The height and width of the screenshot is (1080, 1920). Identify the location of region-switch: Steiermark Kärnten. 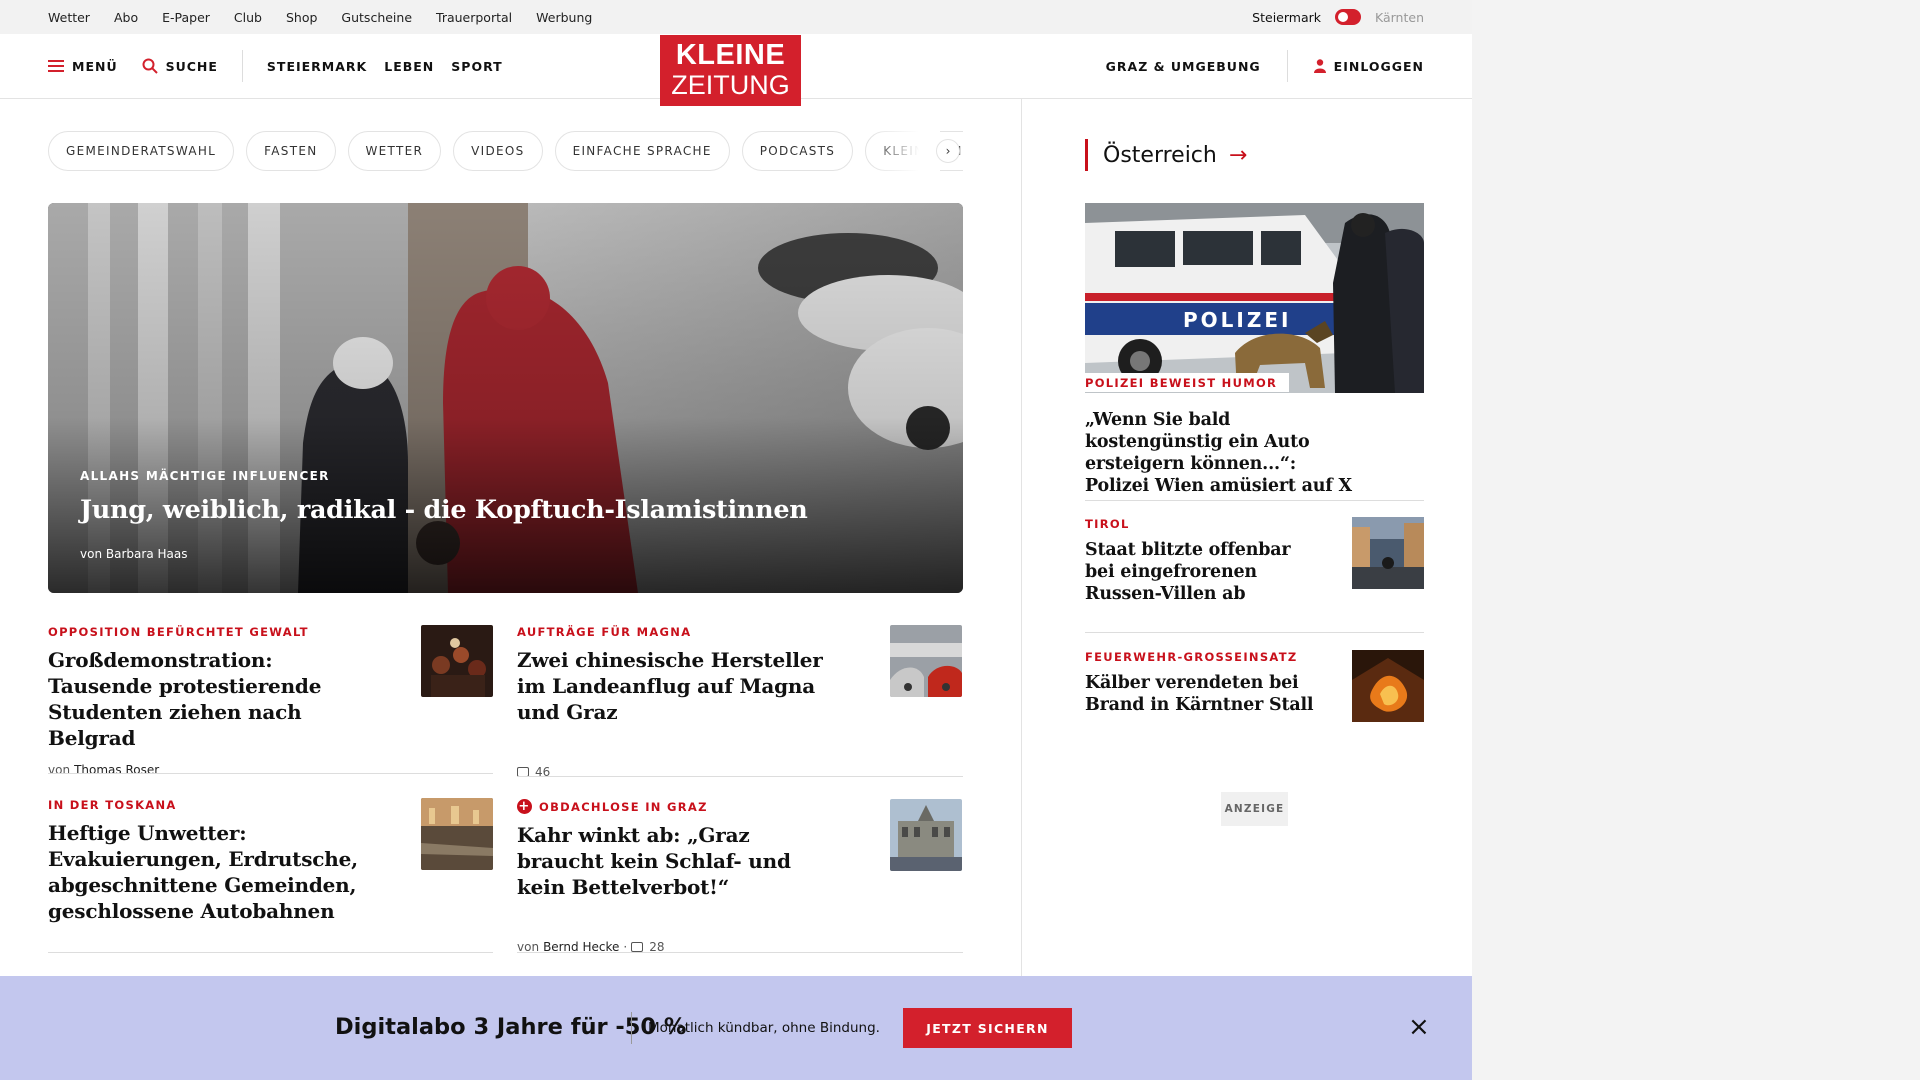
(1338, 17).